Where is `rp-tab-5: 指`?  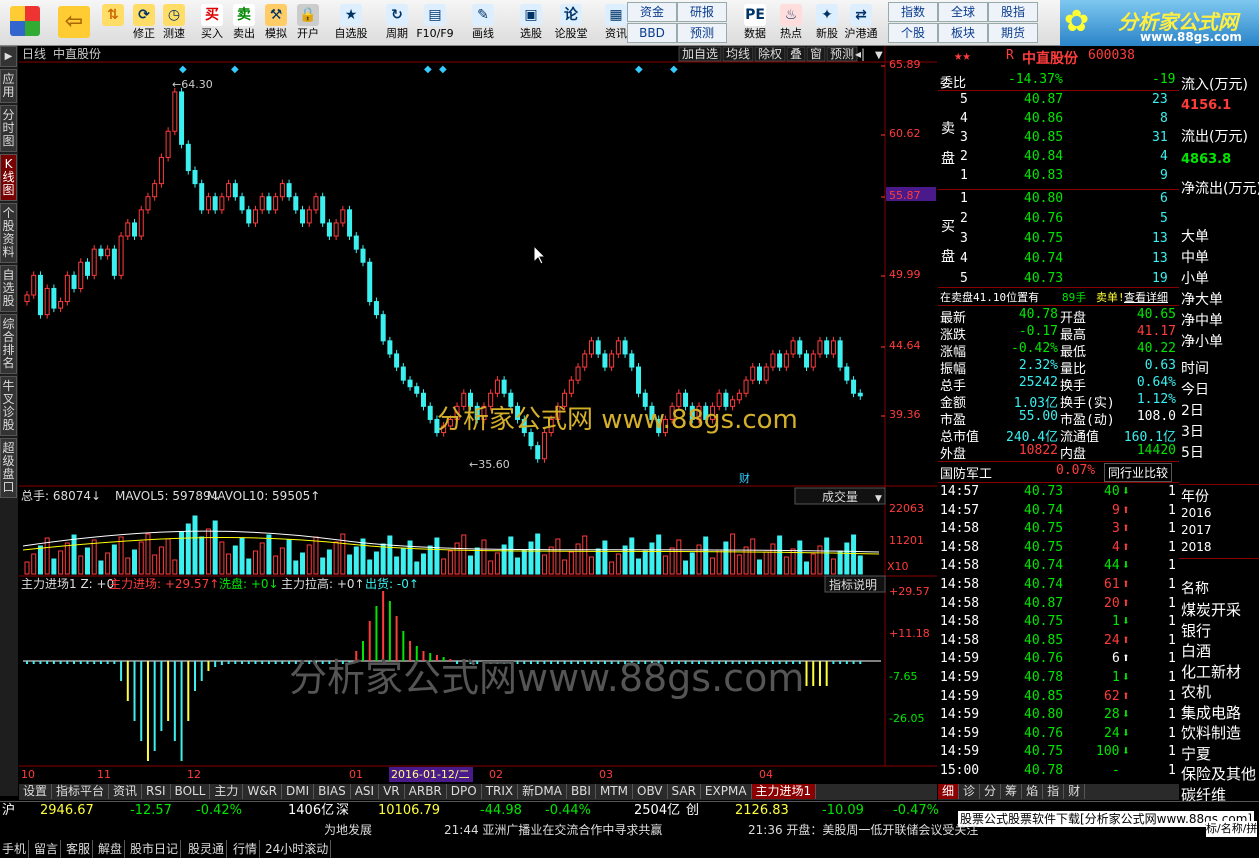
rp-tab-5: 指 is located at coordinates (1054, 791).